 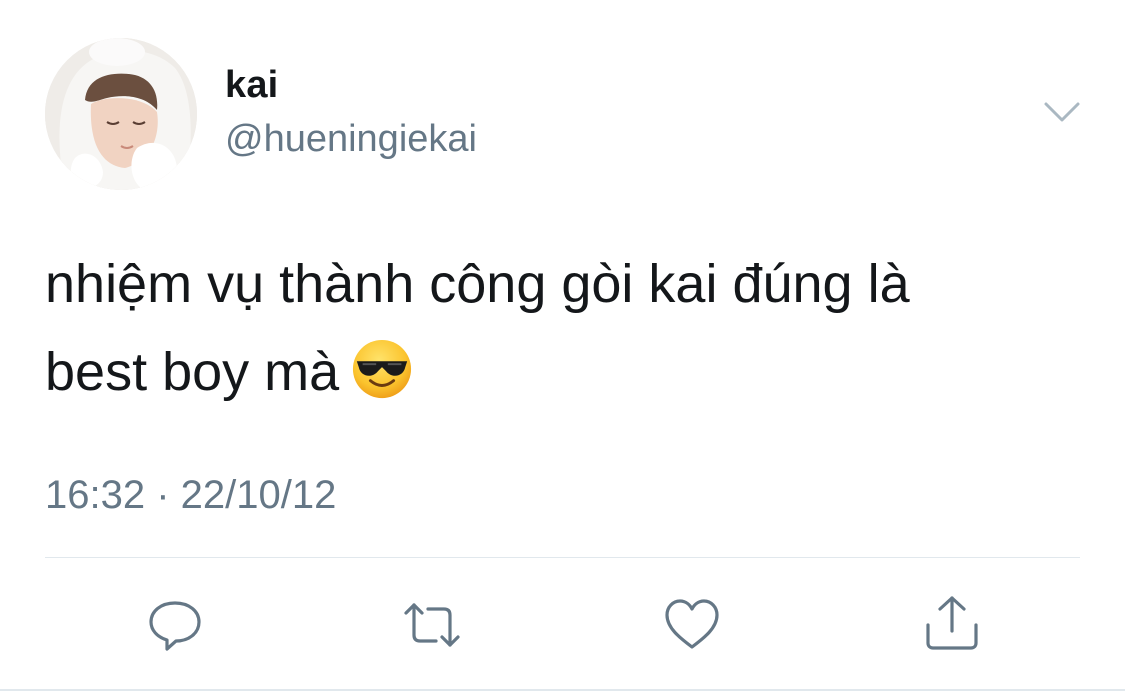 I want to click on reply-icon, so click(x=175, y=626).